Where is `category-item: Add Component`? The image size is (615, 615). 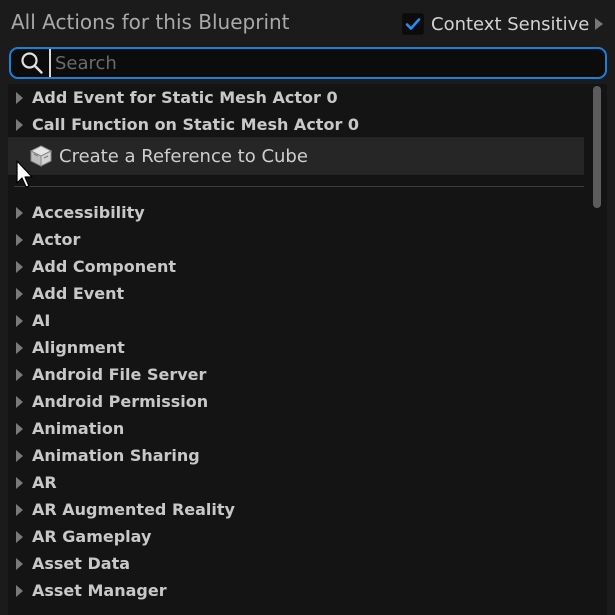
category-item: Add Component is located at coordinates (92, 266).